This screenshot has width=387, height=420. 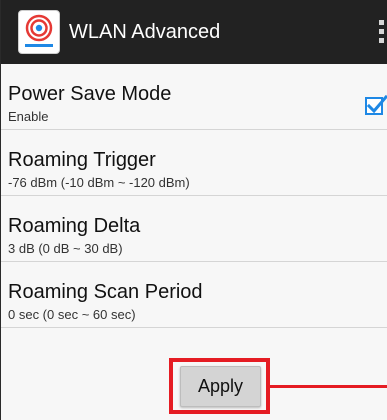 I want to click on apply-button: Apply, so click(x=220, y=386).